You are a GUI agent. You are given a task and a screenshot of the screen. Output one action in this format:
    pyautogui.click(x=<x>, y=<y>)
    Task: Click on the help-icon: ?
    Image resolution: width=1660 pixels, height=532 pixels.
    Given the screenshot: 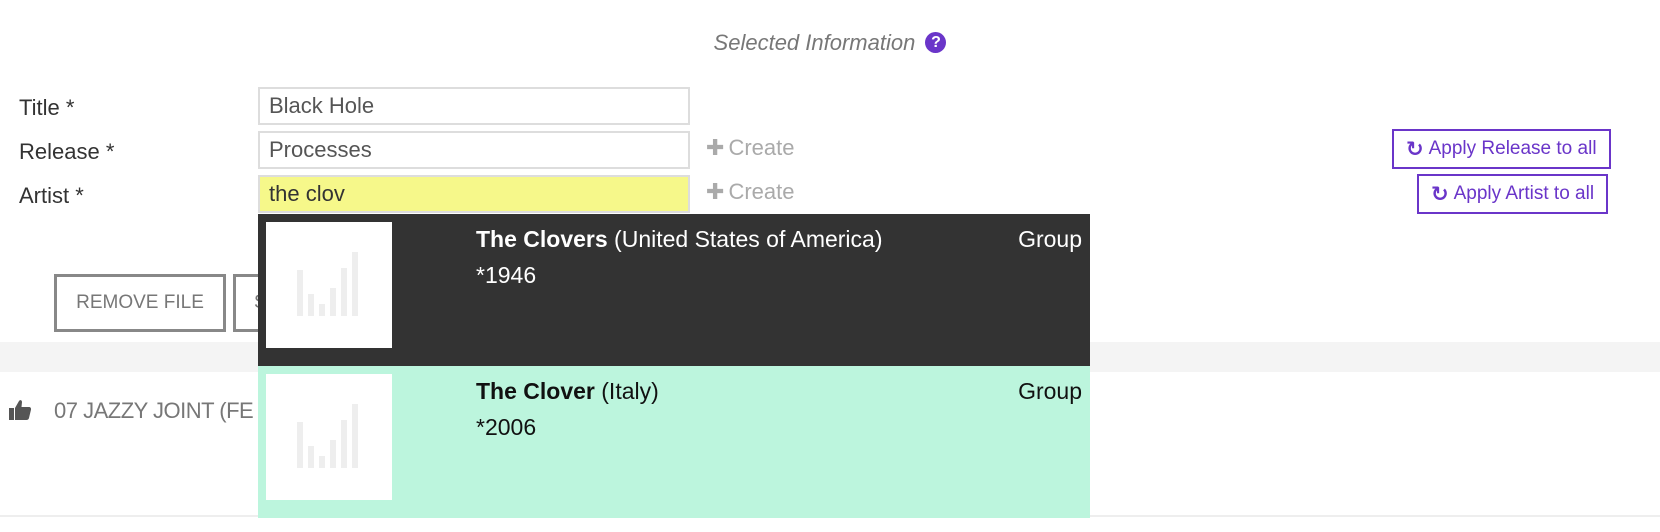 What is the action you would take?
    pyautogui.click(x=936, y=42)
    